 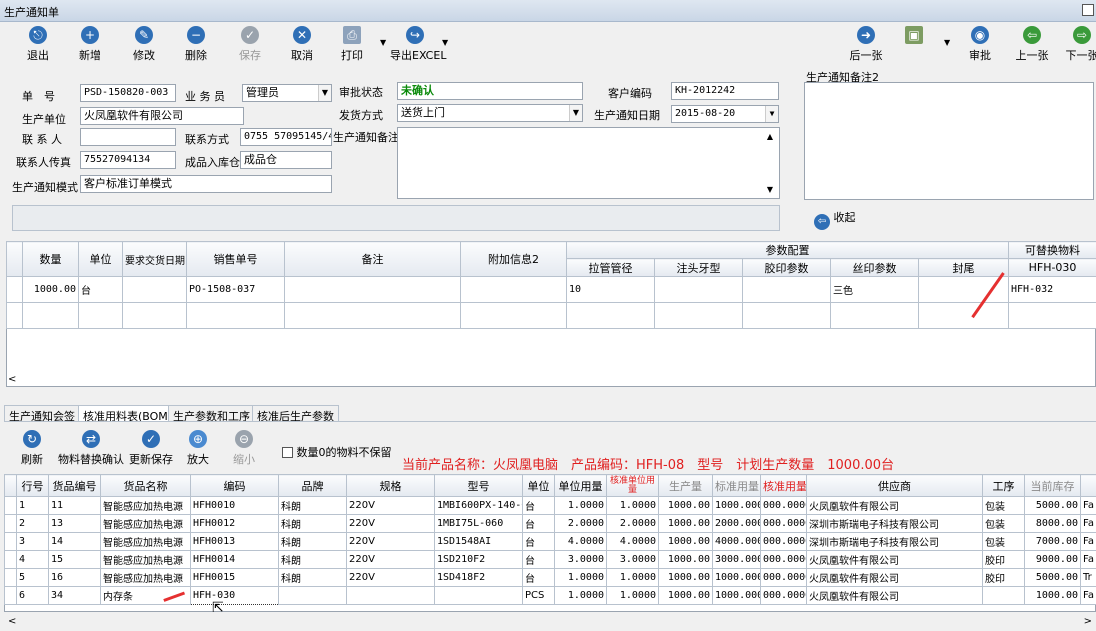 What do you see at coordinates (478, 559) in the screenshot?
I see `bom-cell: 1SD210F2` at bounding box center [478, 559].